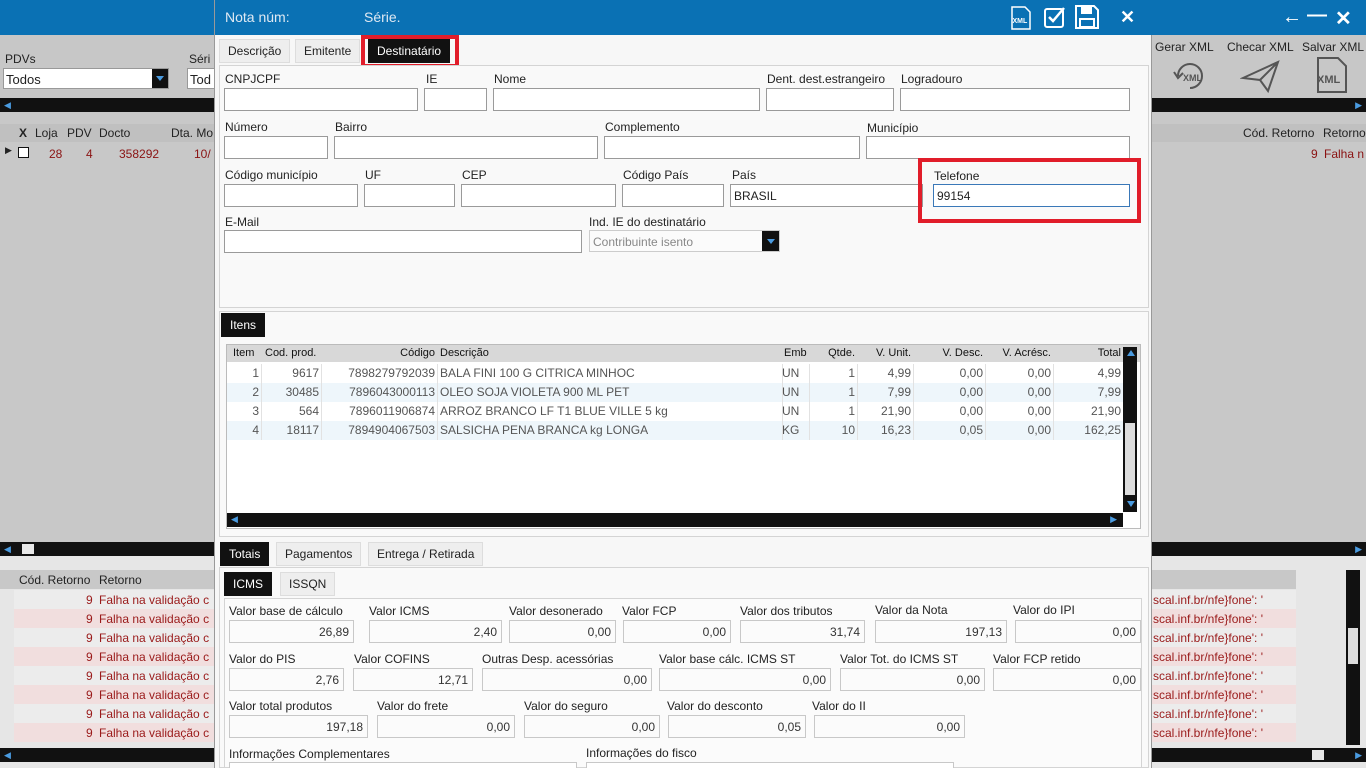  I want to click on codigo-municipio-input, so click(291, 195).